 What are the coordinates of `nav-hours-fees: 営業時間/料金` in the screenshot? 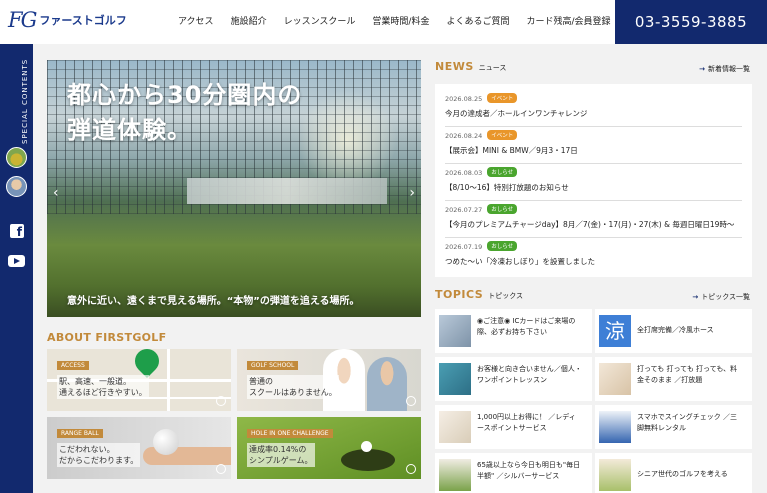 It's located at (400, 20).